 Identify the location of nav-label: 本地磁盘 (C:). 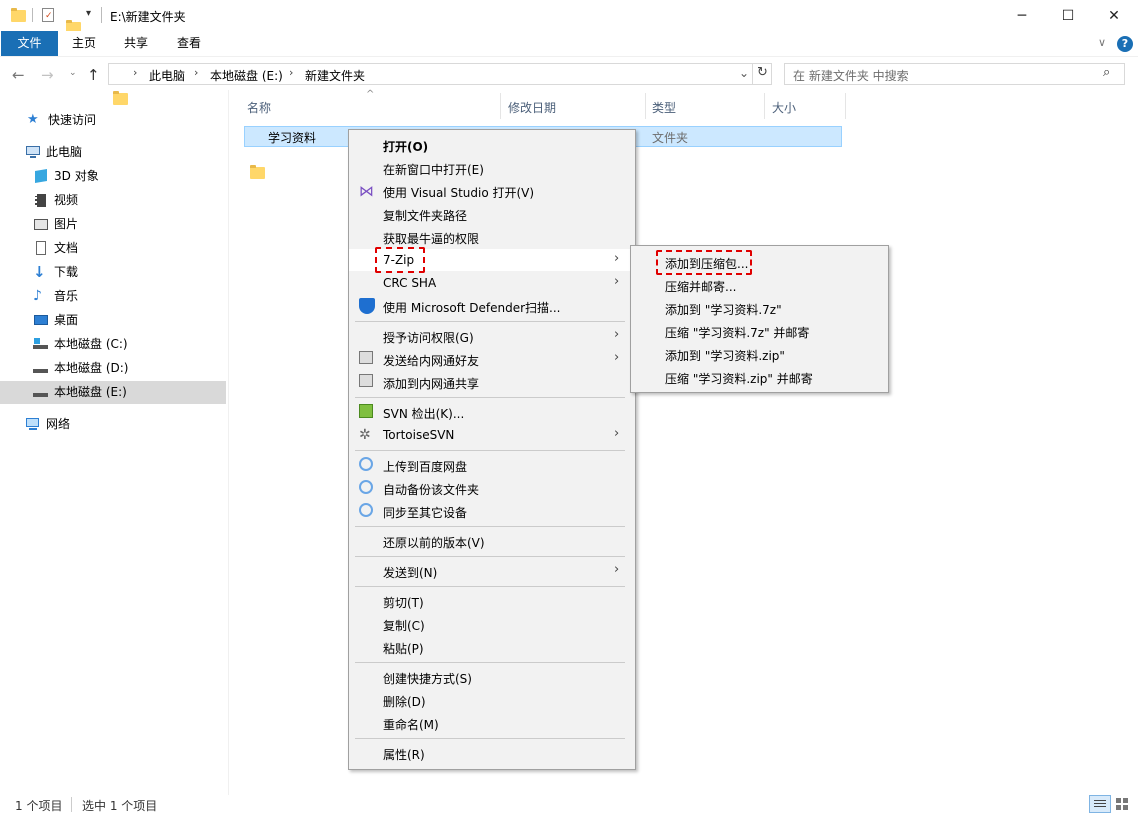
(91, 344).